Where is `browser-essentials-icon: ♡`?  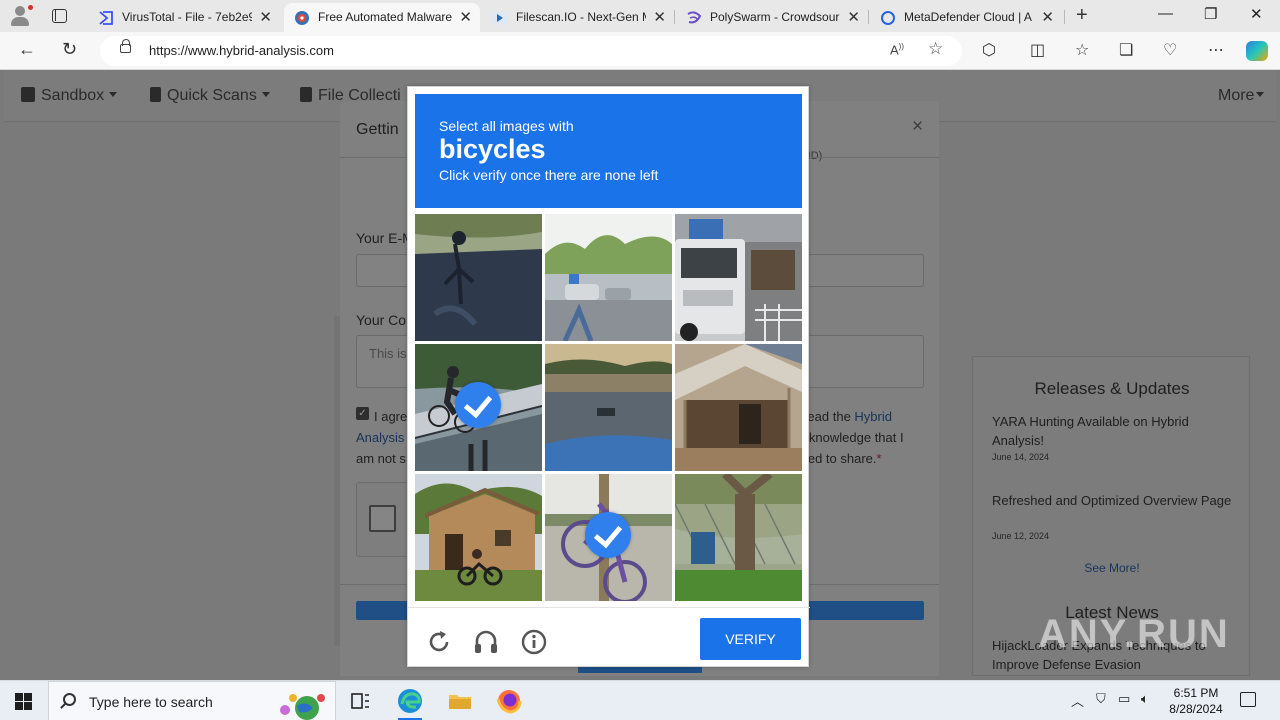 browser-essentials-icon: ♡ is located at coordinates (1170, 50).